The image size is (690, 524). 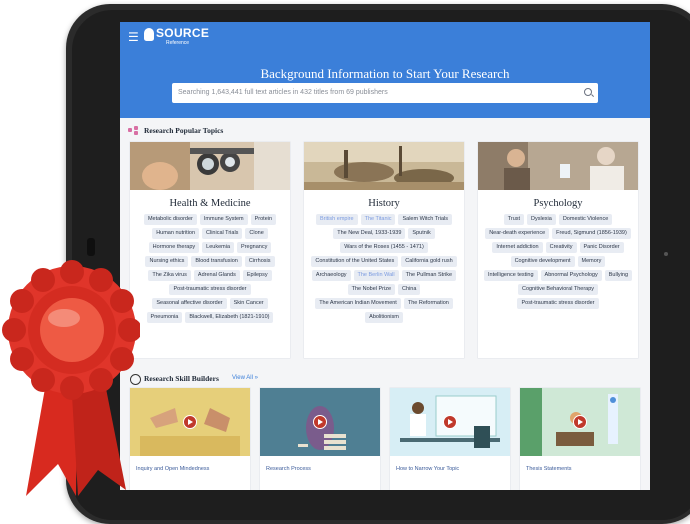 I want to click on video-title: How to Narrow Your Topic, so click(x=427, y=469).